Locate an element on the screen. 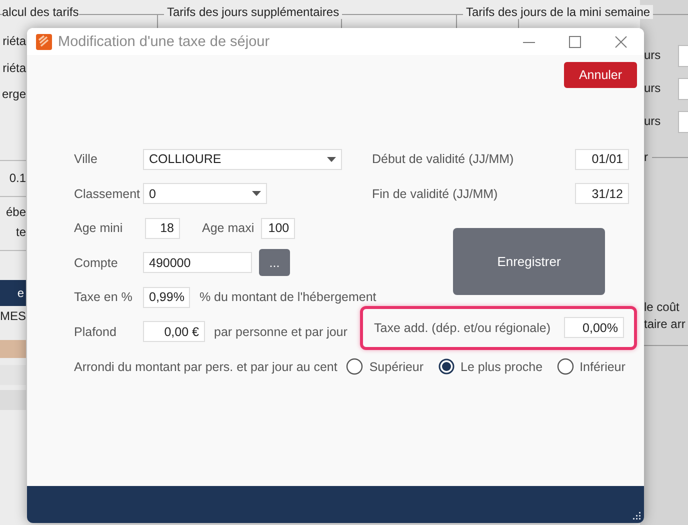 The height and width of the screenshot is (525, 688). radio-option: Supérieur is located at coordinates (385, 367).